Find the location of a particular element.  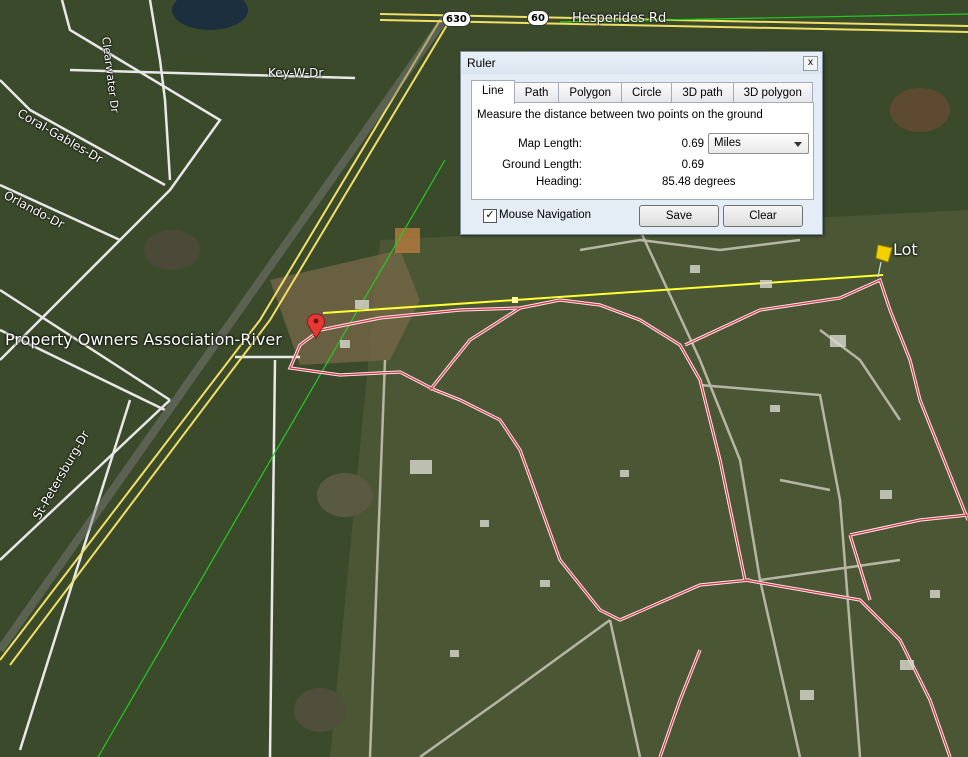

unit-select-value: Miles is located at coordinates (727, 143).